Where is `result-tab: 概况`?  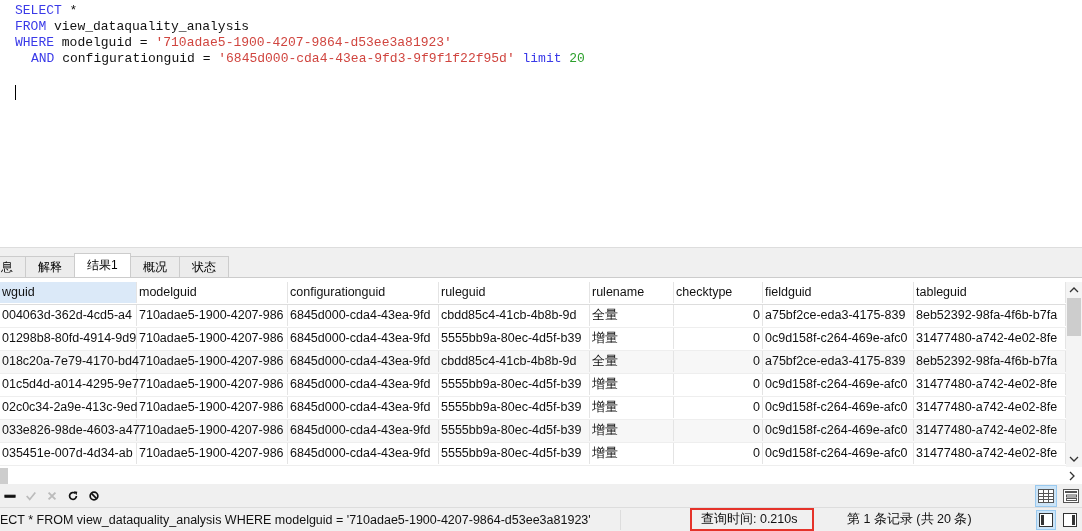 result-tab: 概况 is located at coordinates (154, 267).